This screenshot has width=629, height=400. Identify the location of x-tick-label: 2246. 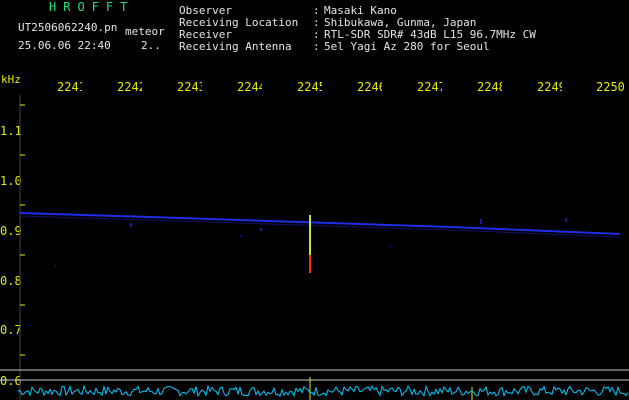
(369, 87).